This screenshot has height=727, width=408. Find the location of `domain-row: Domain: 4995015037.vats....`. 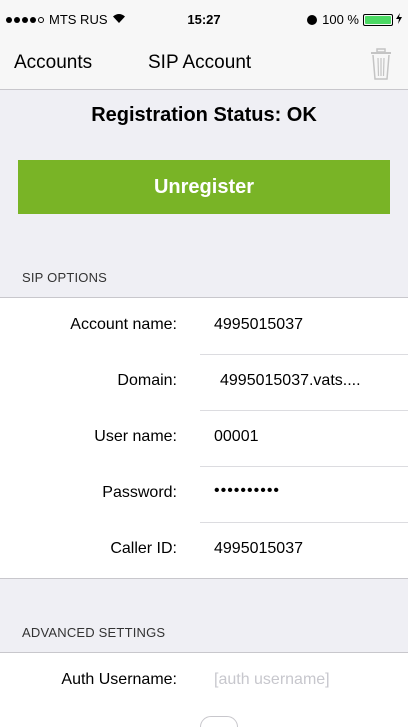

domain-row: Domain: 4995015037.vats.... is located at coordinates (204, 382).